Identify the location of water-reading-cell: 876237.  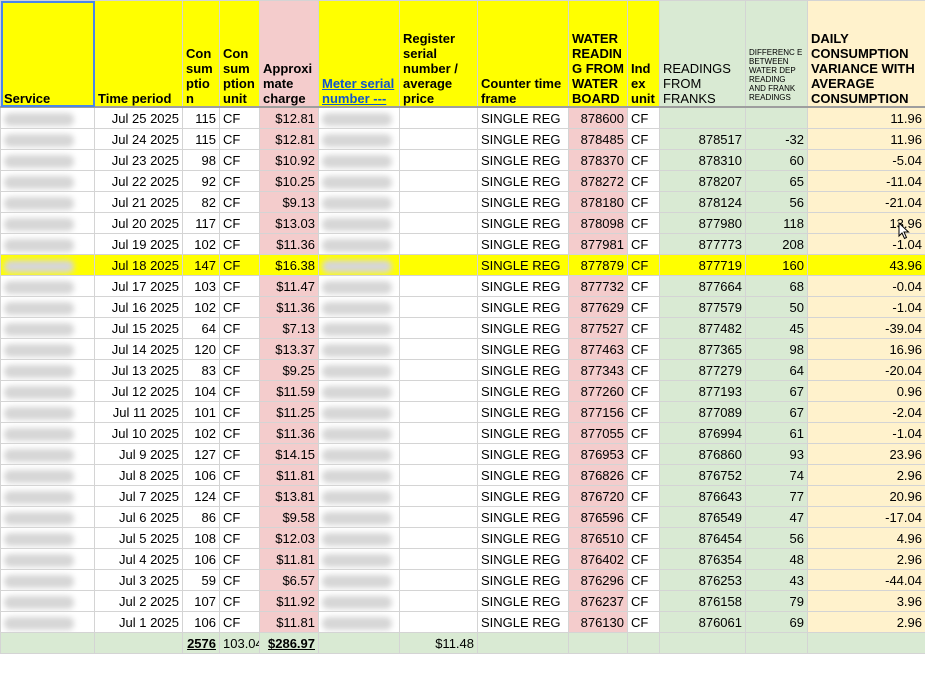
(598, 601).